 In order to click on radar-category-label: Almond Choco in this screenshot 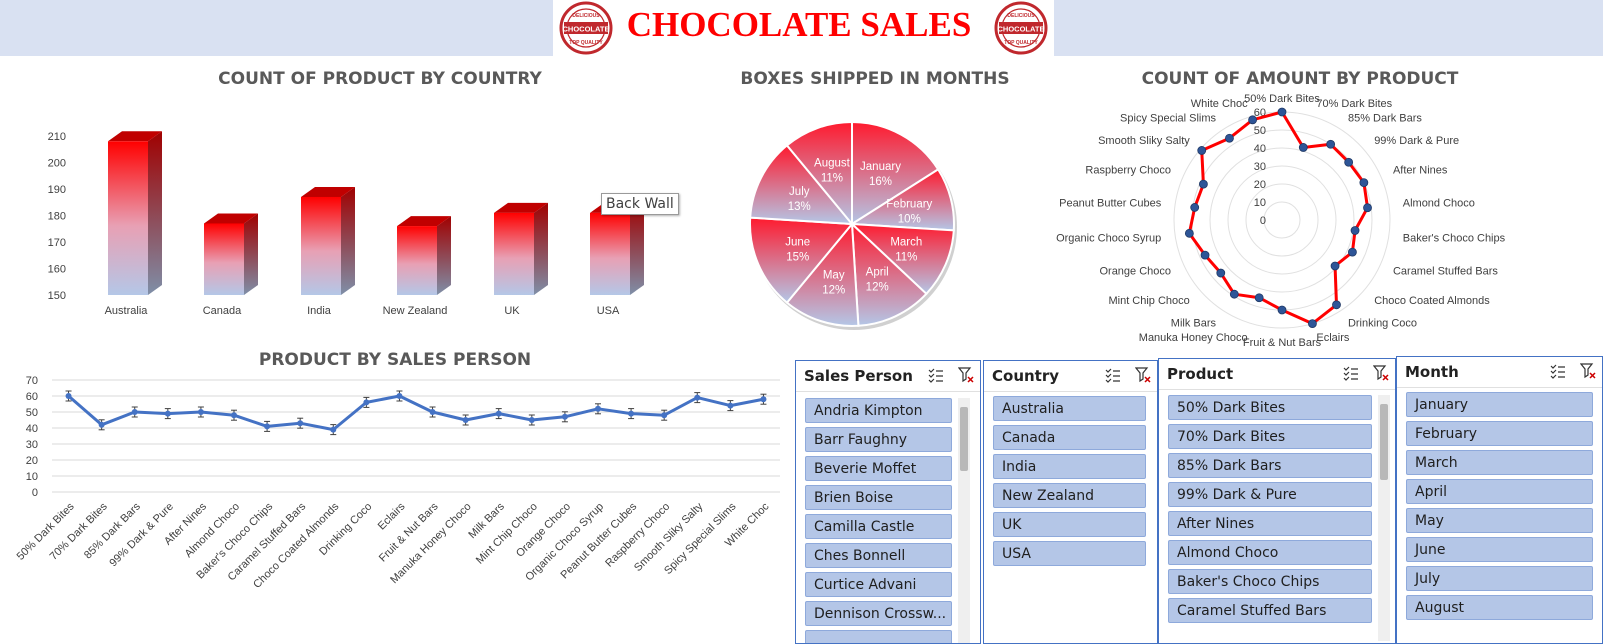, I will do `click(1439, 204)`.